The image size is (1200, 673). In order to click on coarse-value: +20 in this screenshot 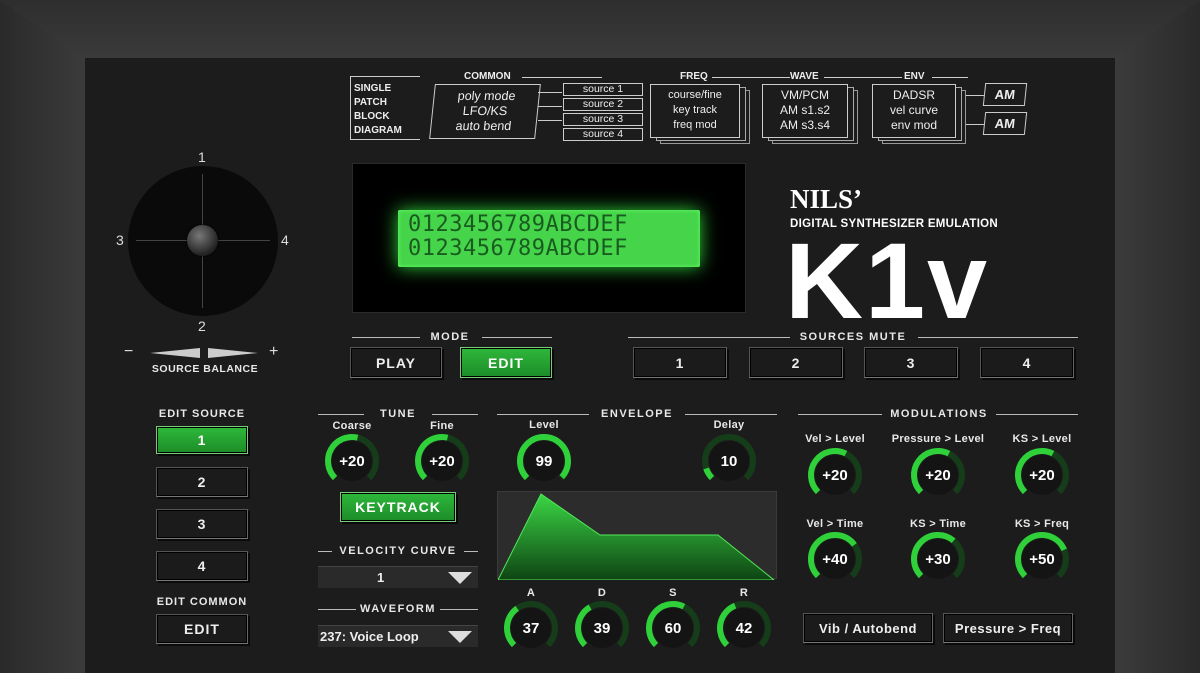, I will do `click(352, 461)`.